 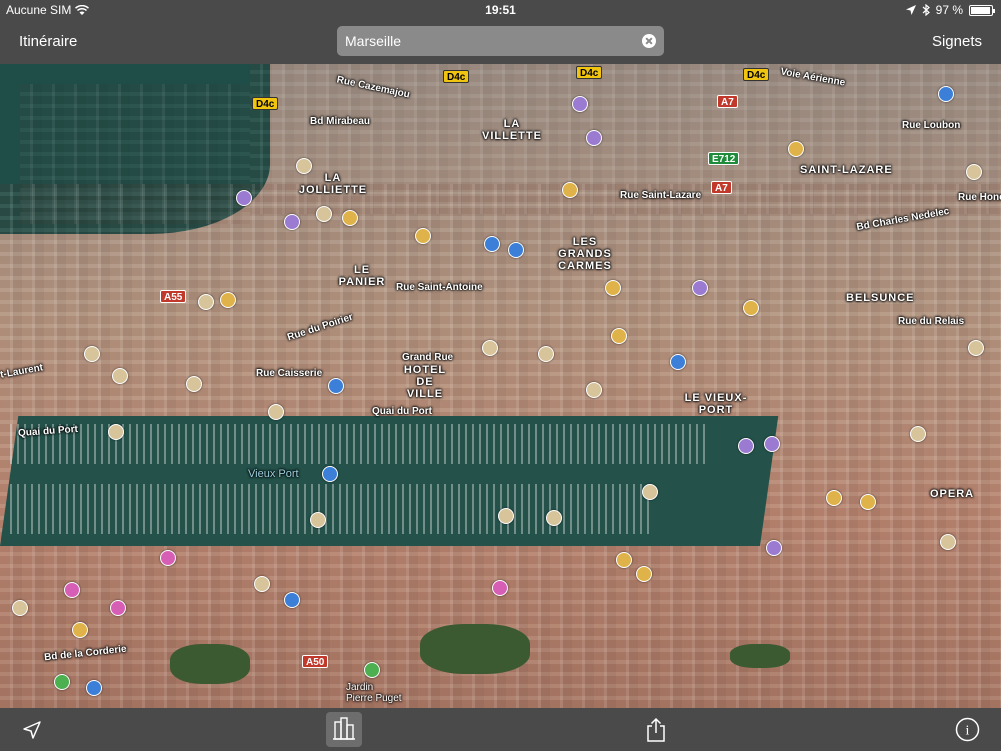 What do you see at coordinates (273, 474) in the screenshot?
I see `water-label: Vieux Port` at bounding box center [273, 474].